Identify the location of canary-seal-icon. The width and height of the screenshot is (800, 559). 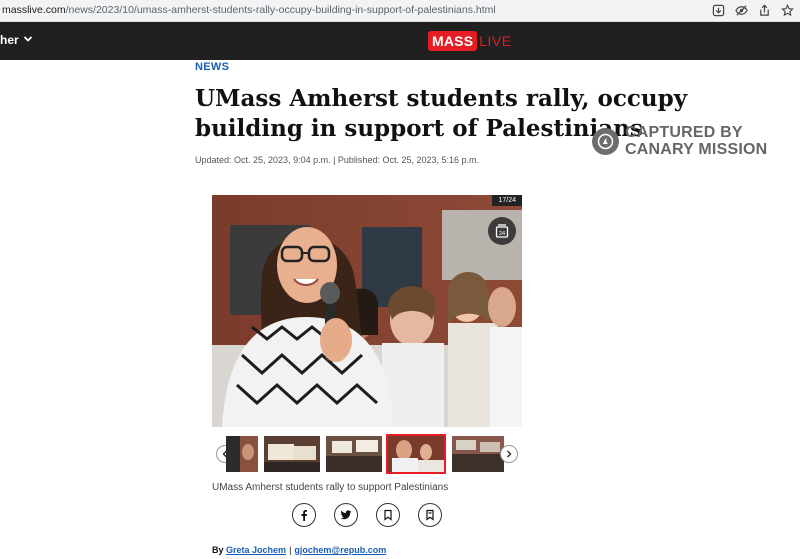
(605, 141).